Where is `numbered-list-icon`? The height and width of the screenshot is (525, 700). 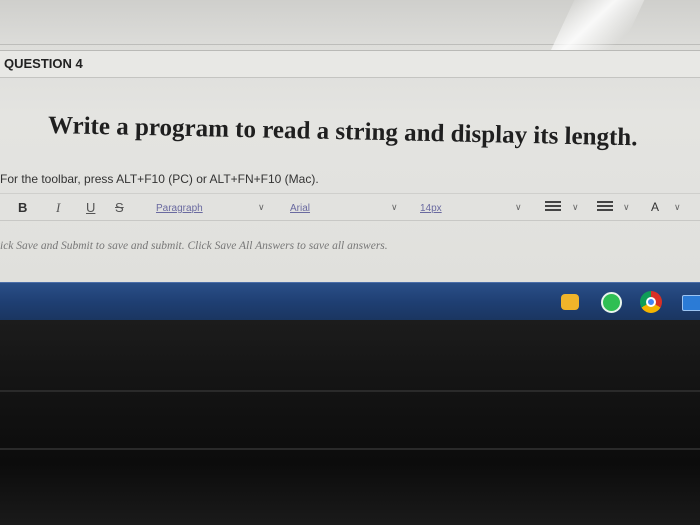
numbered-list-icon is located at coordinates (605, 206).